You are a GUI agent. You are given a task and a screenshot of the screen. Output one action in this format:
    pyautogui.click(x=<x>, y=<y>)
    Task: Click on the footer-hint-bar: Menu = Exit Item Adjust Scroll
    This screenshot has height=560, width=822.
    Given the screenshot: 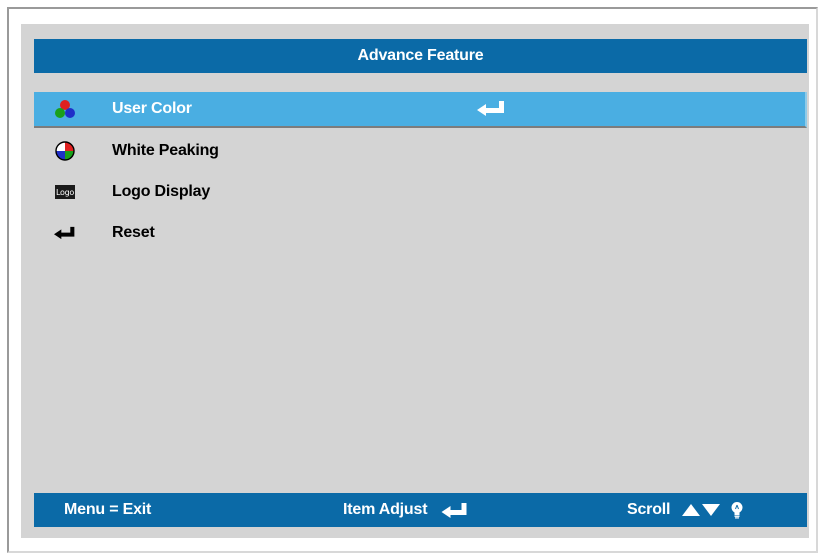 What is the action you would take?
    pyautogui.click(x=420, y=510)
    